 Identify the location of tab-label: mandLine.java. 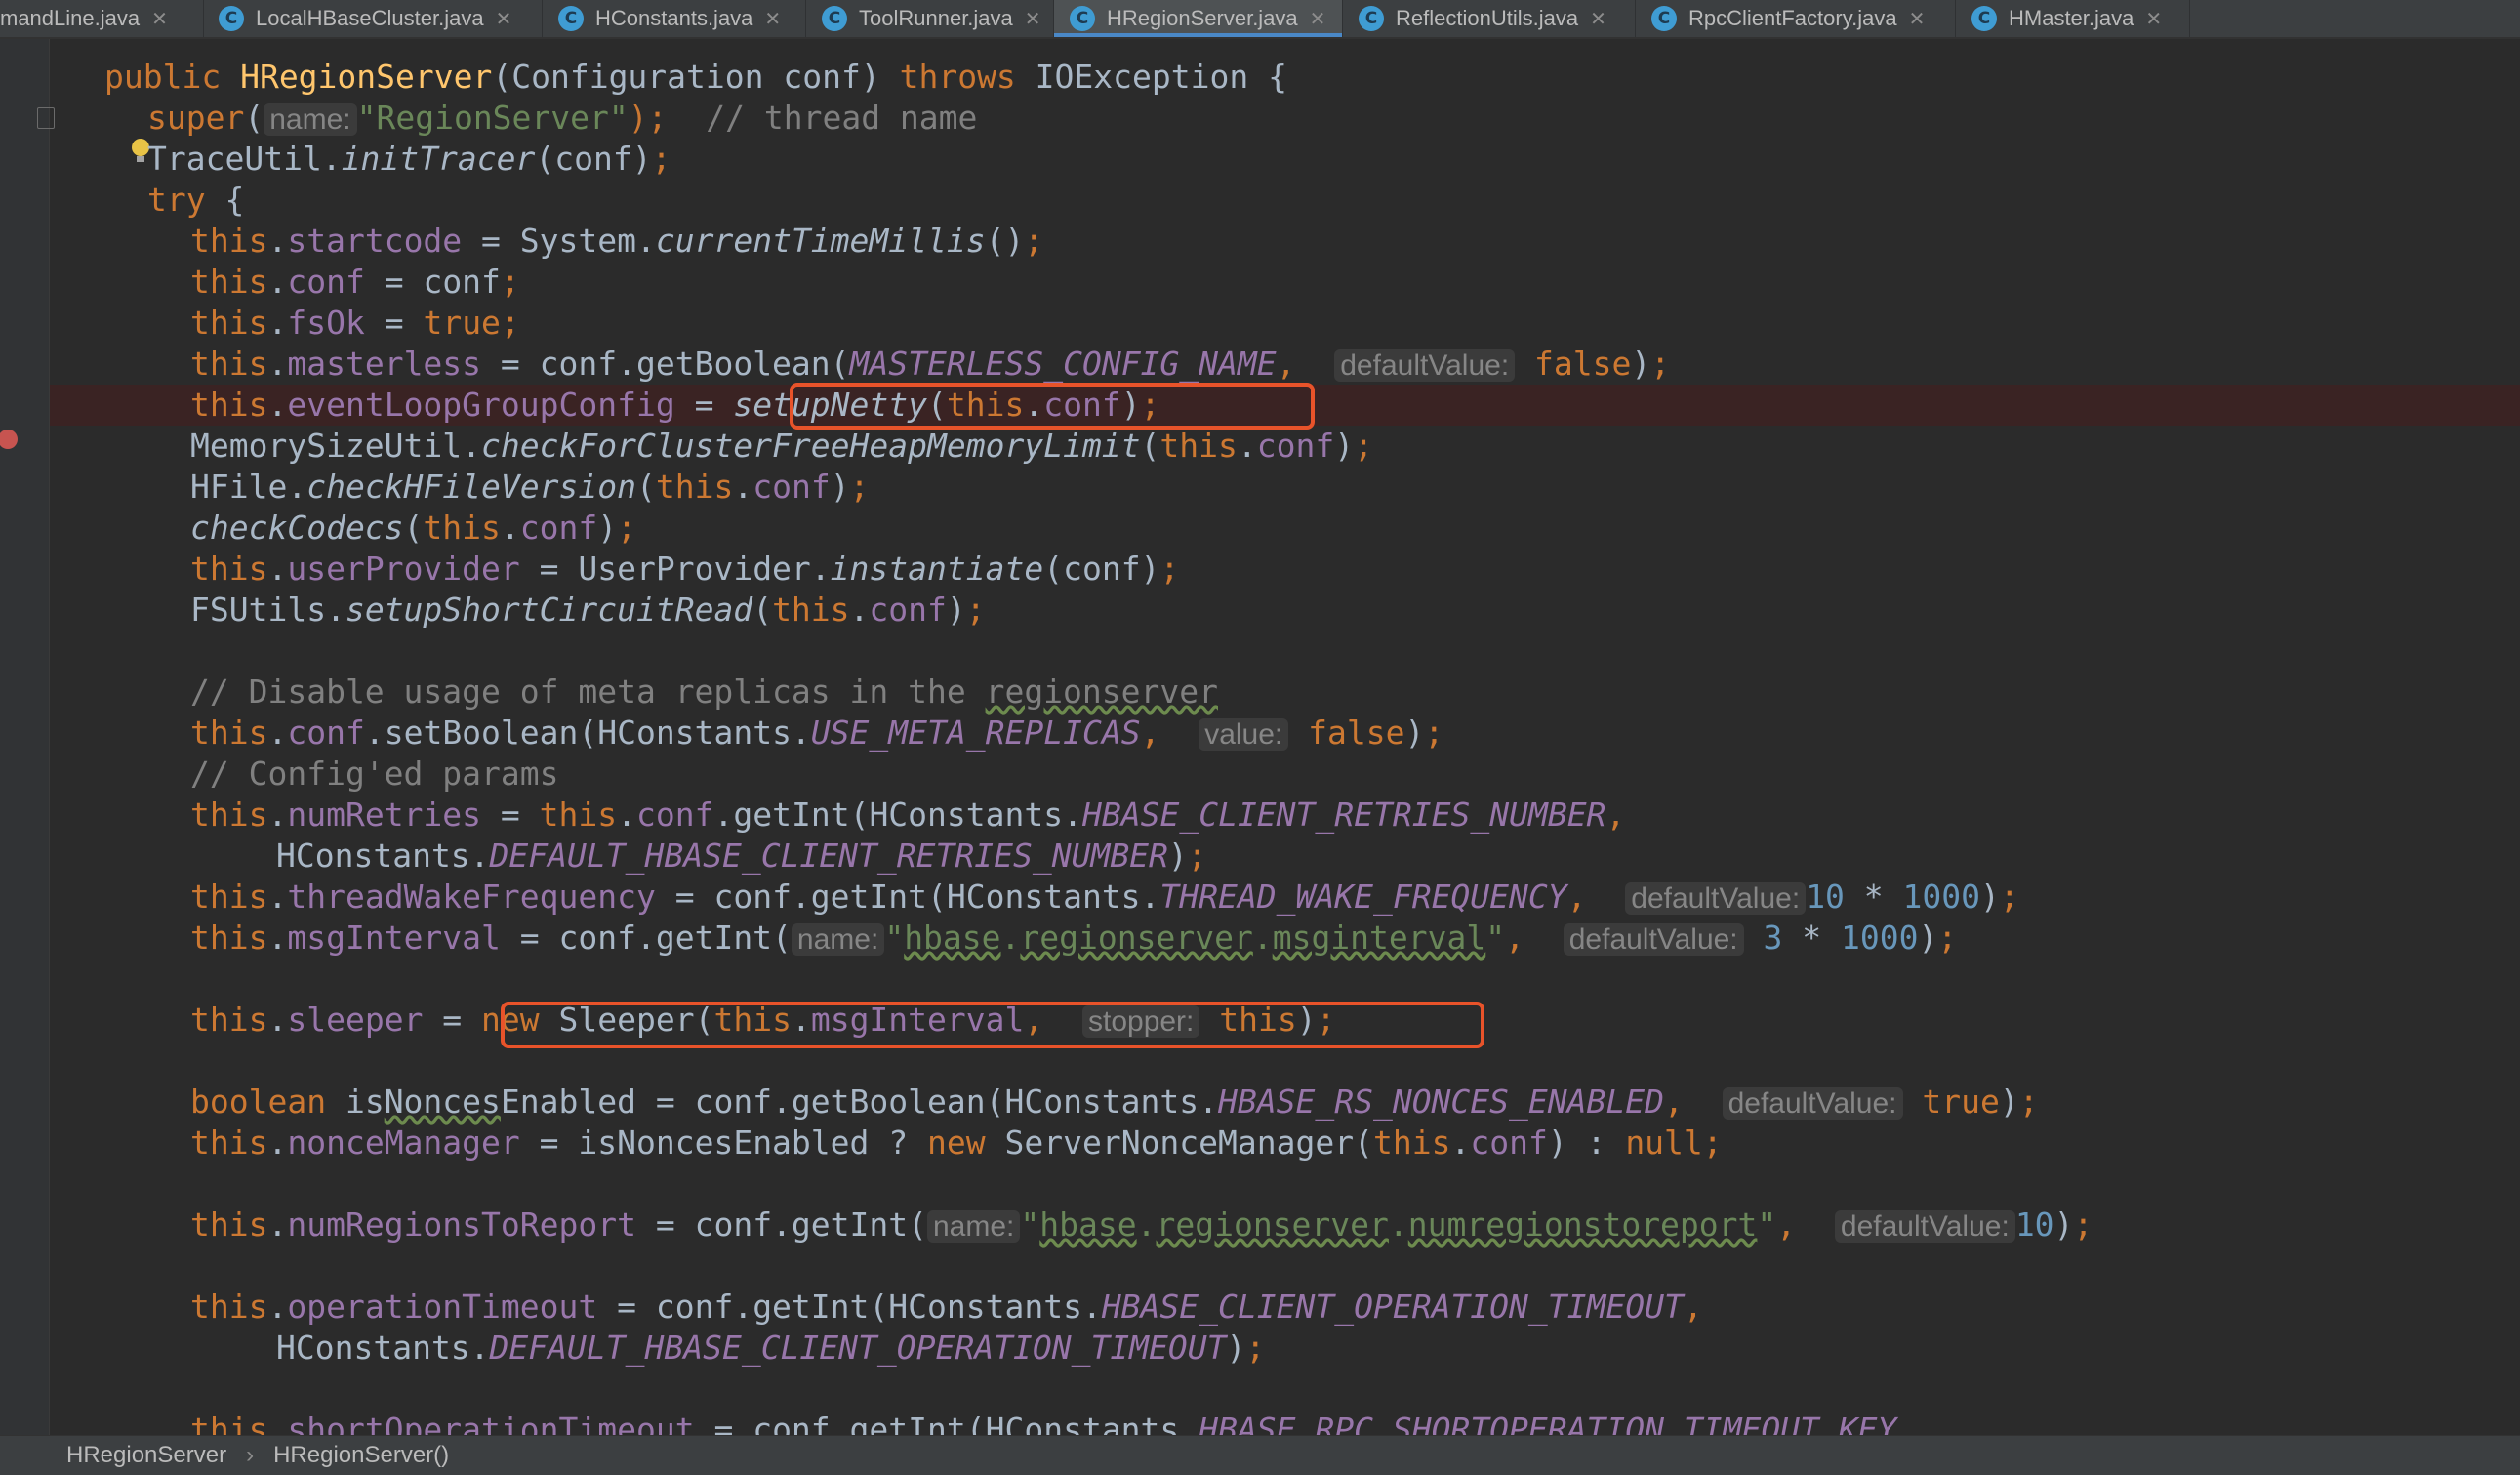
(70, 18).